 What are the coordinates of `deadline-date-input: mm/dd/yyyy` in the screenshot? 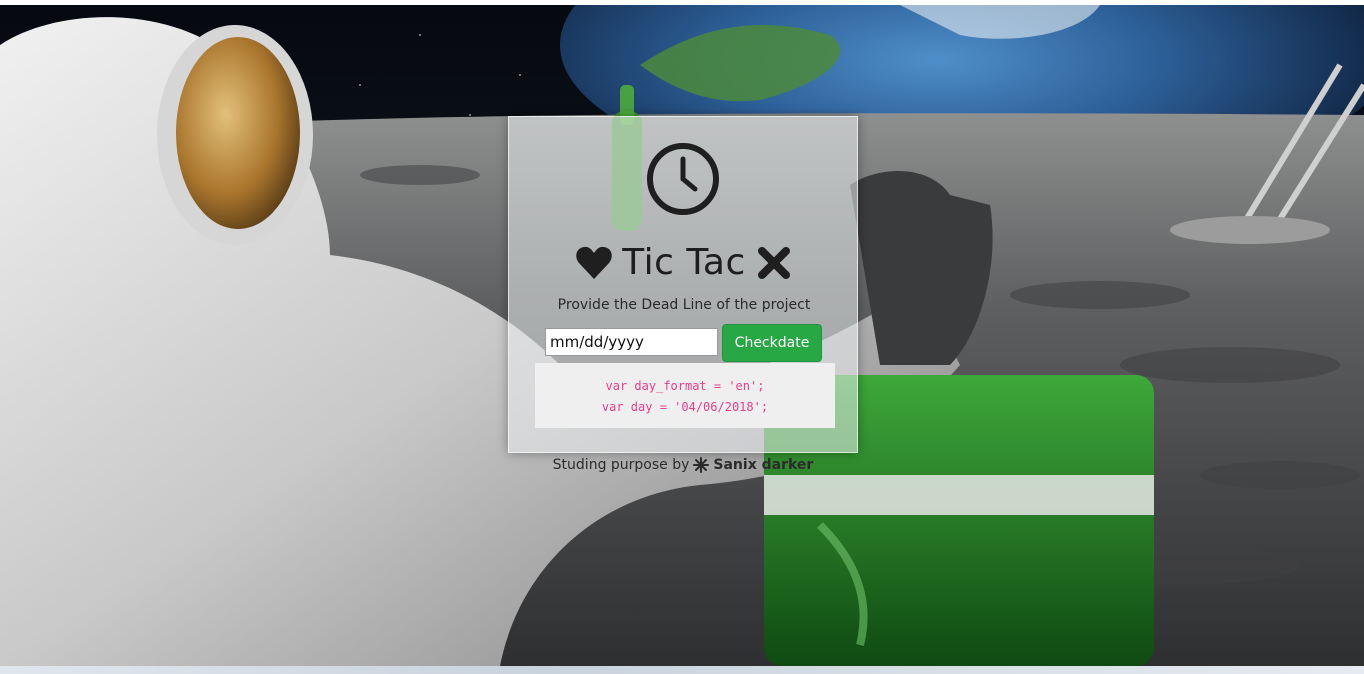 It's located at (631, 342).